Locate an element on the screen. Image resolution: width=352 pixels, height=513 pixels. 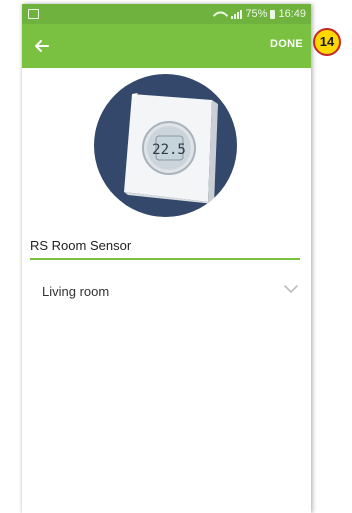
screenshot-icon is located at coordinates (33, 14).